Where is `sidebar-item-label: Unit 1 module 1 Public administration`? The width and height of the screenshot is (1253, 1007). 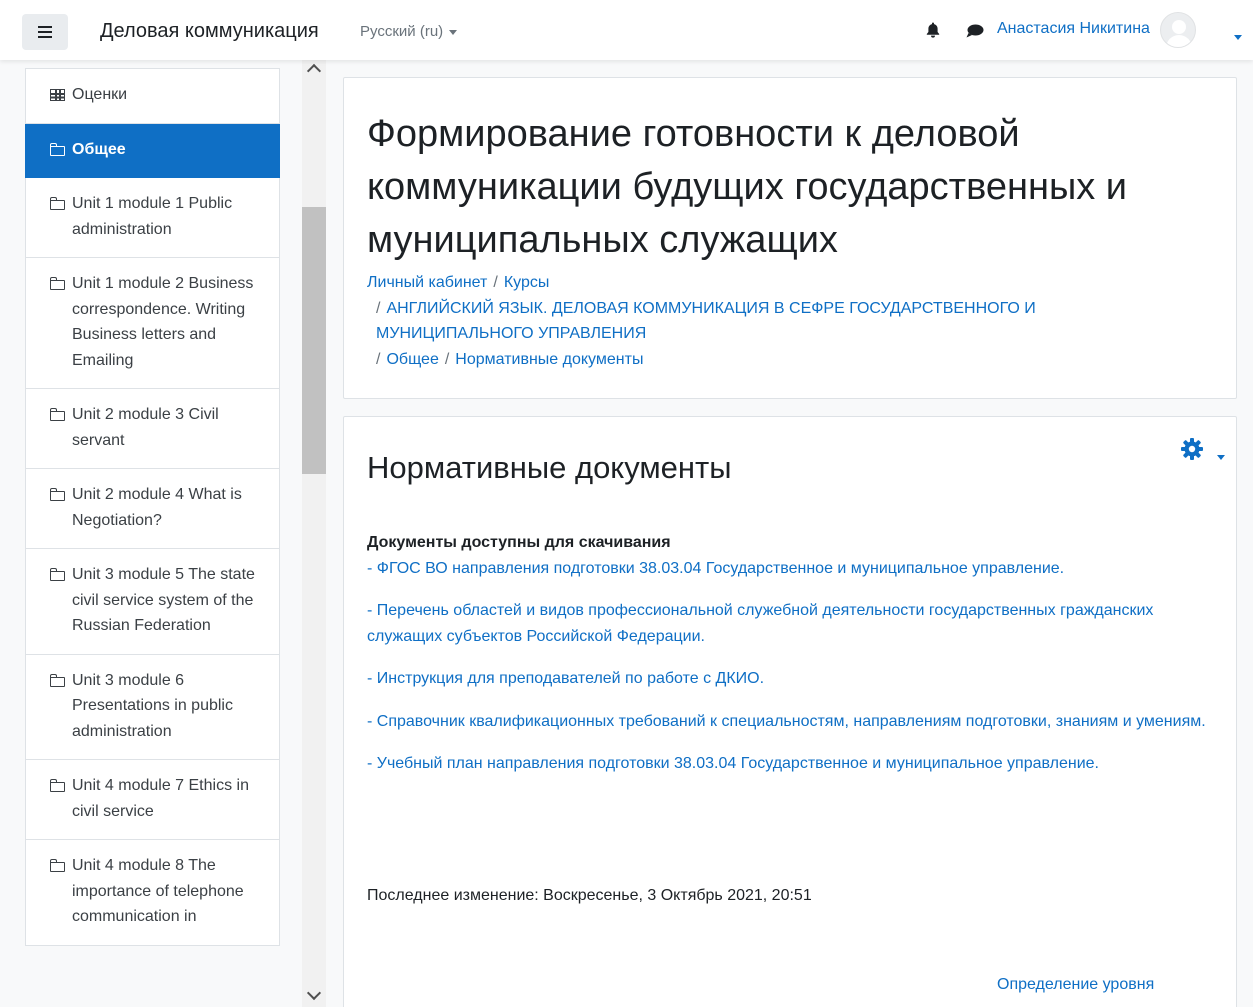 sidebar-item-label: Unit 1 module 1 Public administration is located at coordinates (152, 216).